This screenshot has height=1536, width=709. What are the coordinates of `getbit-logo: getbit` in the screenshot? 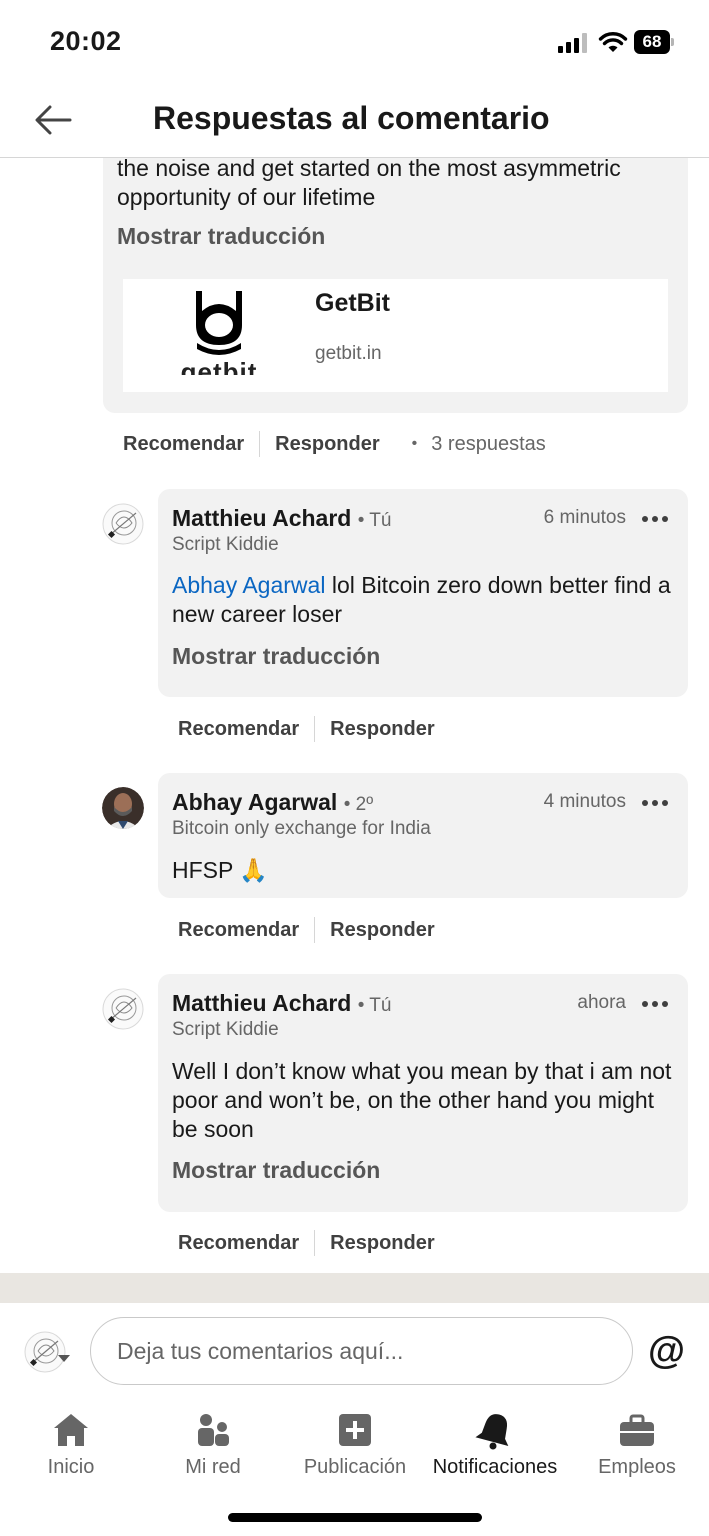 It's located at (219, 333).